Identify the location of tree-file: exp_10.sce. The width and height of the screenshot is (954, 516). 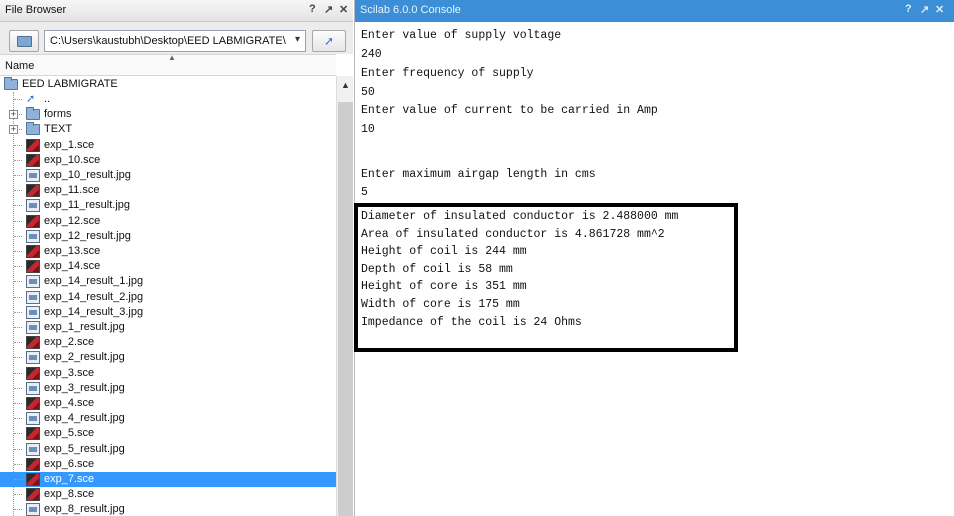
(168, 160).